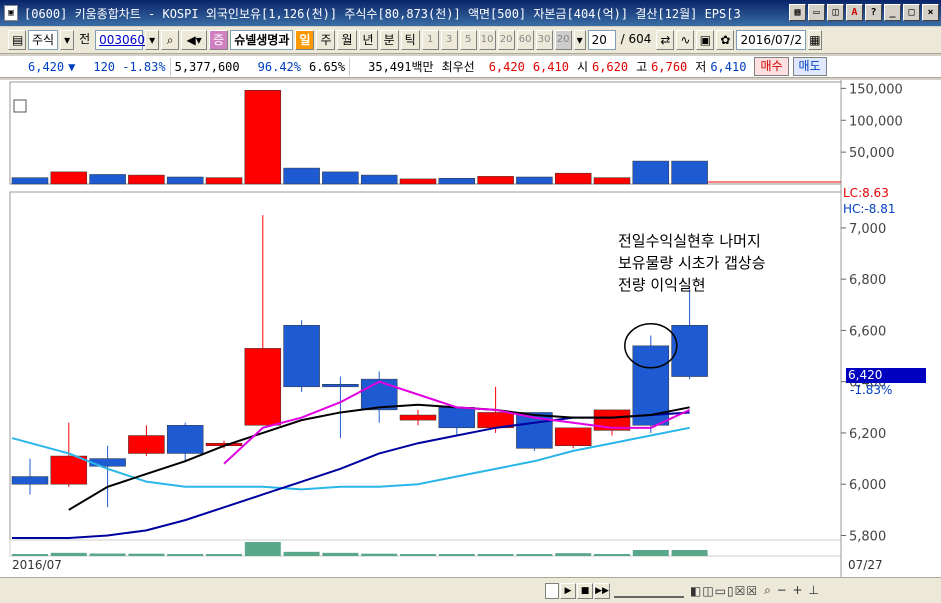 The height and width of the screenshot is (603, 941). What do you see at coordinates (725, 40) in the screenshot?
I see `gear-icon: ✿` at bounding box center [725, 40].